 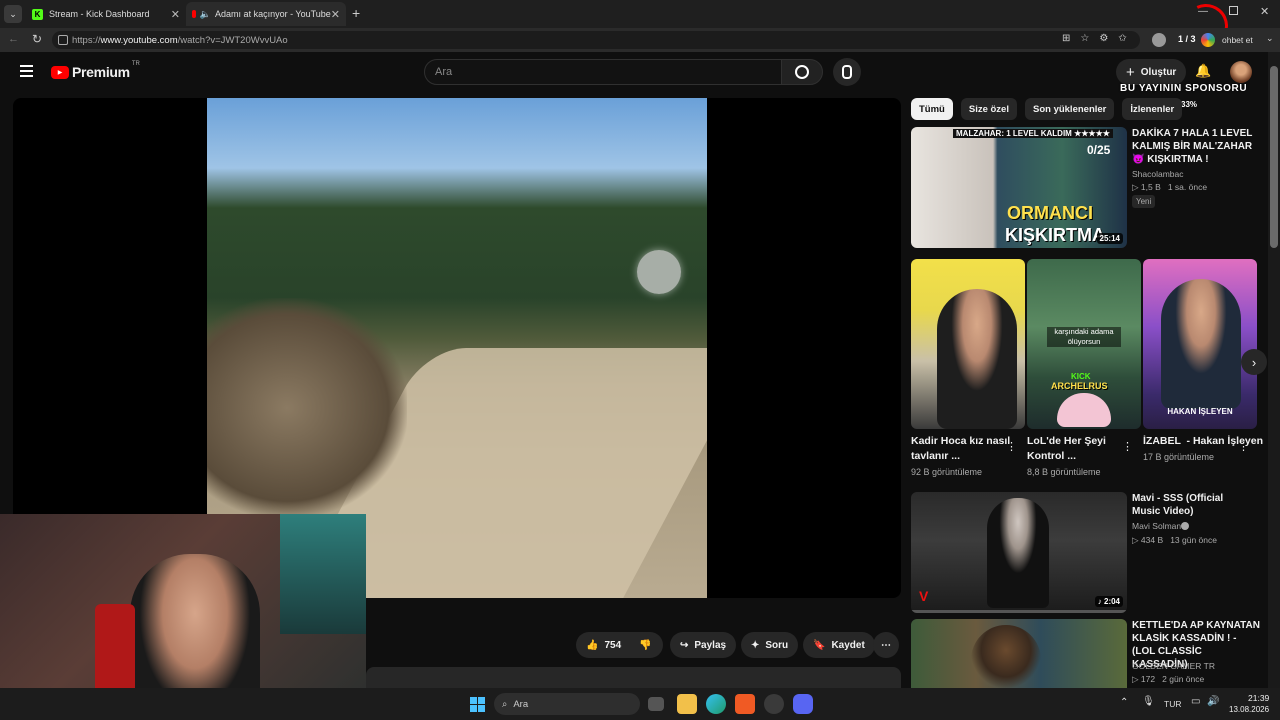 What do you see at coordinates (1066, 38) in the screenshot?
I see `install-app-icon: ⊞` at bounding box center [1066, 38].